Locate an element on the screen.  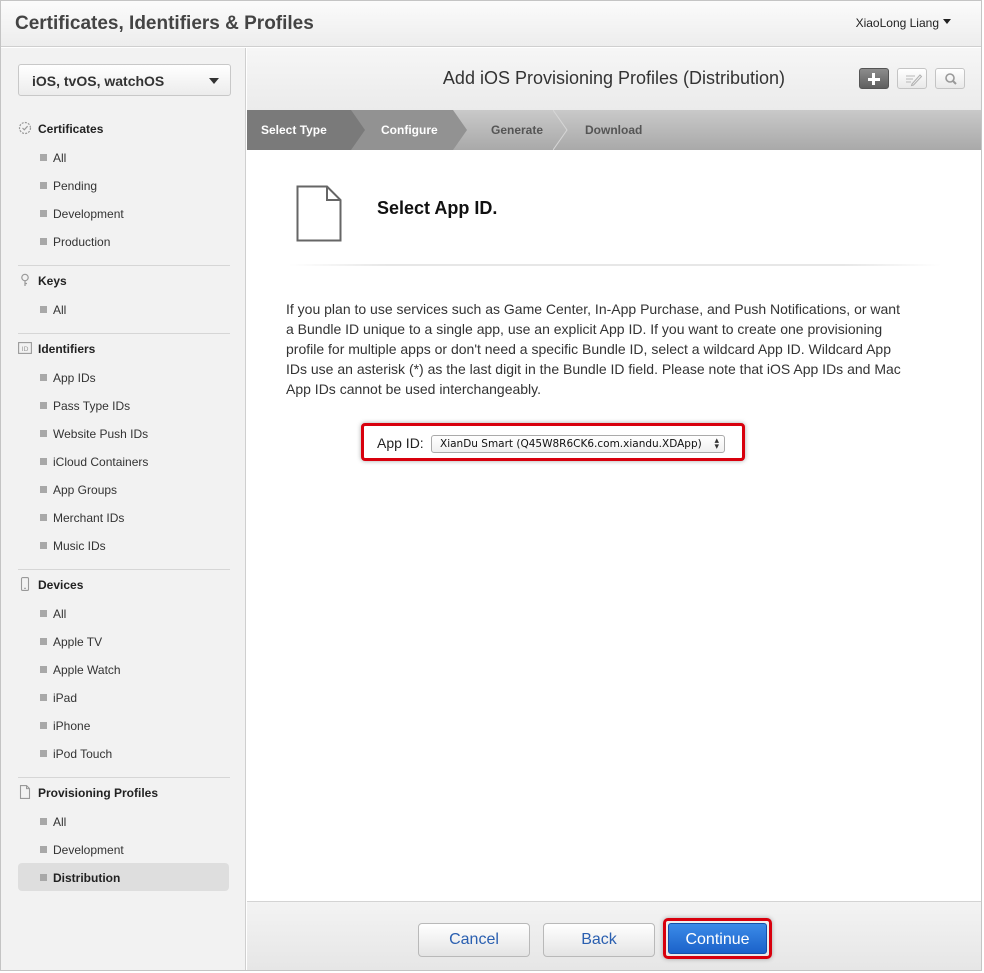
platform-dropdown: iOS, tvOS, watchOS is located at coordinates (124, 80).